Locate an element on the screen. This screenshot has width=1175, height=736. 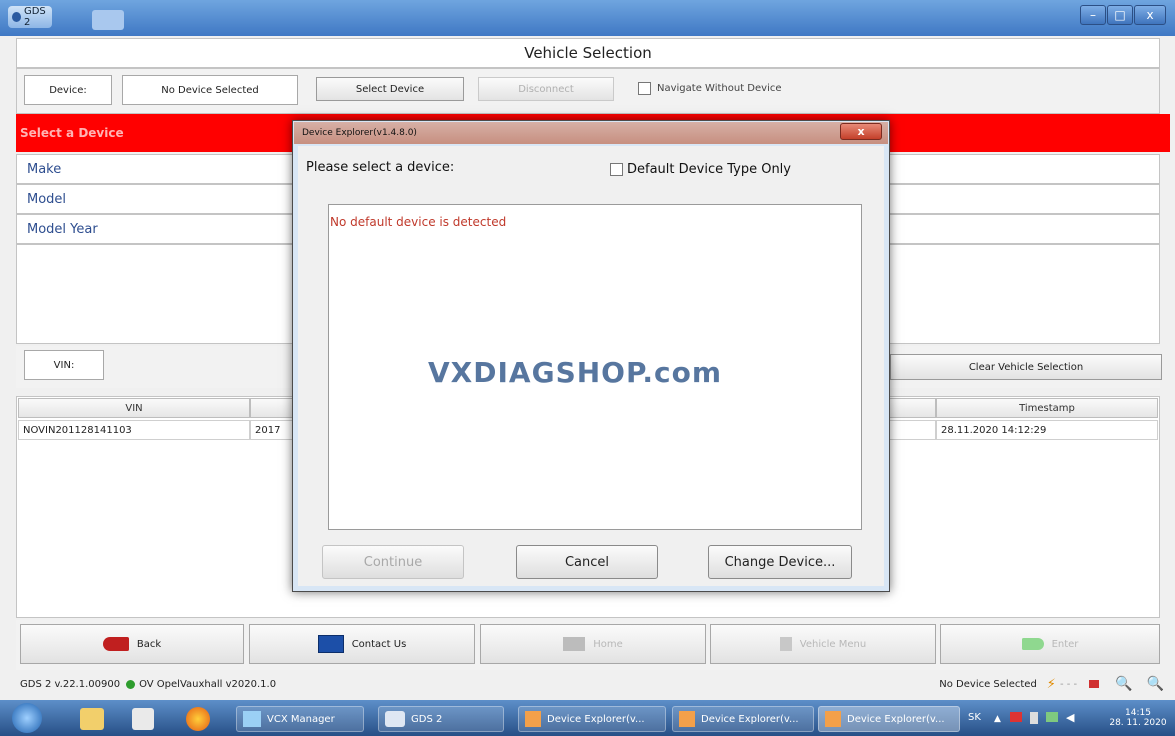
taskbar-item-vcx-manager: VCX Manager is located at coordinates (300, 719).